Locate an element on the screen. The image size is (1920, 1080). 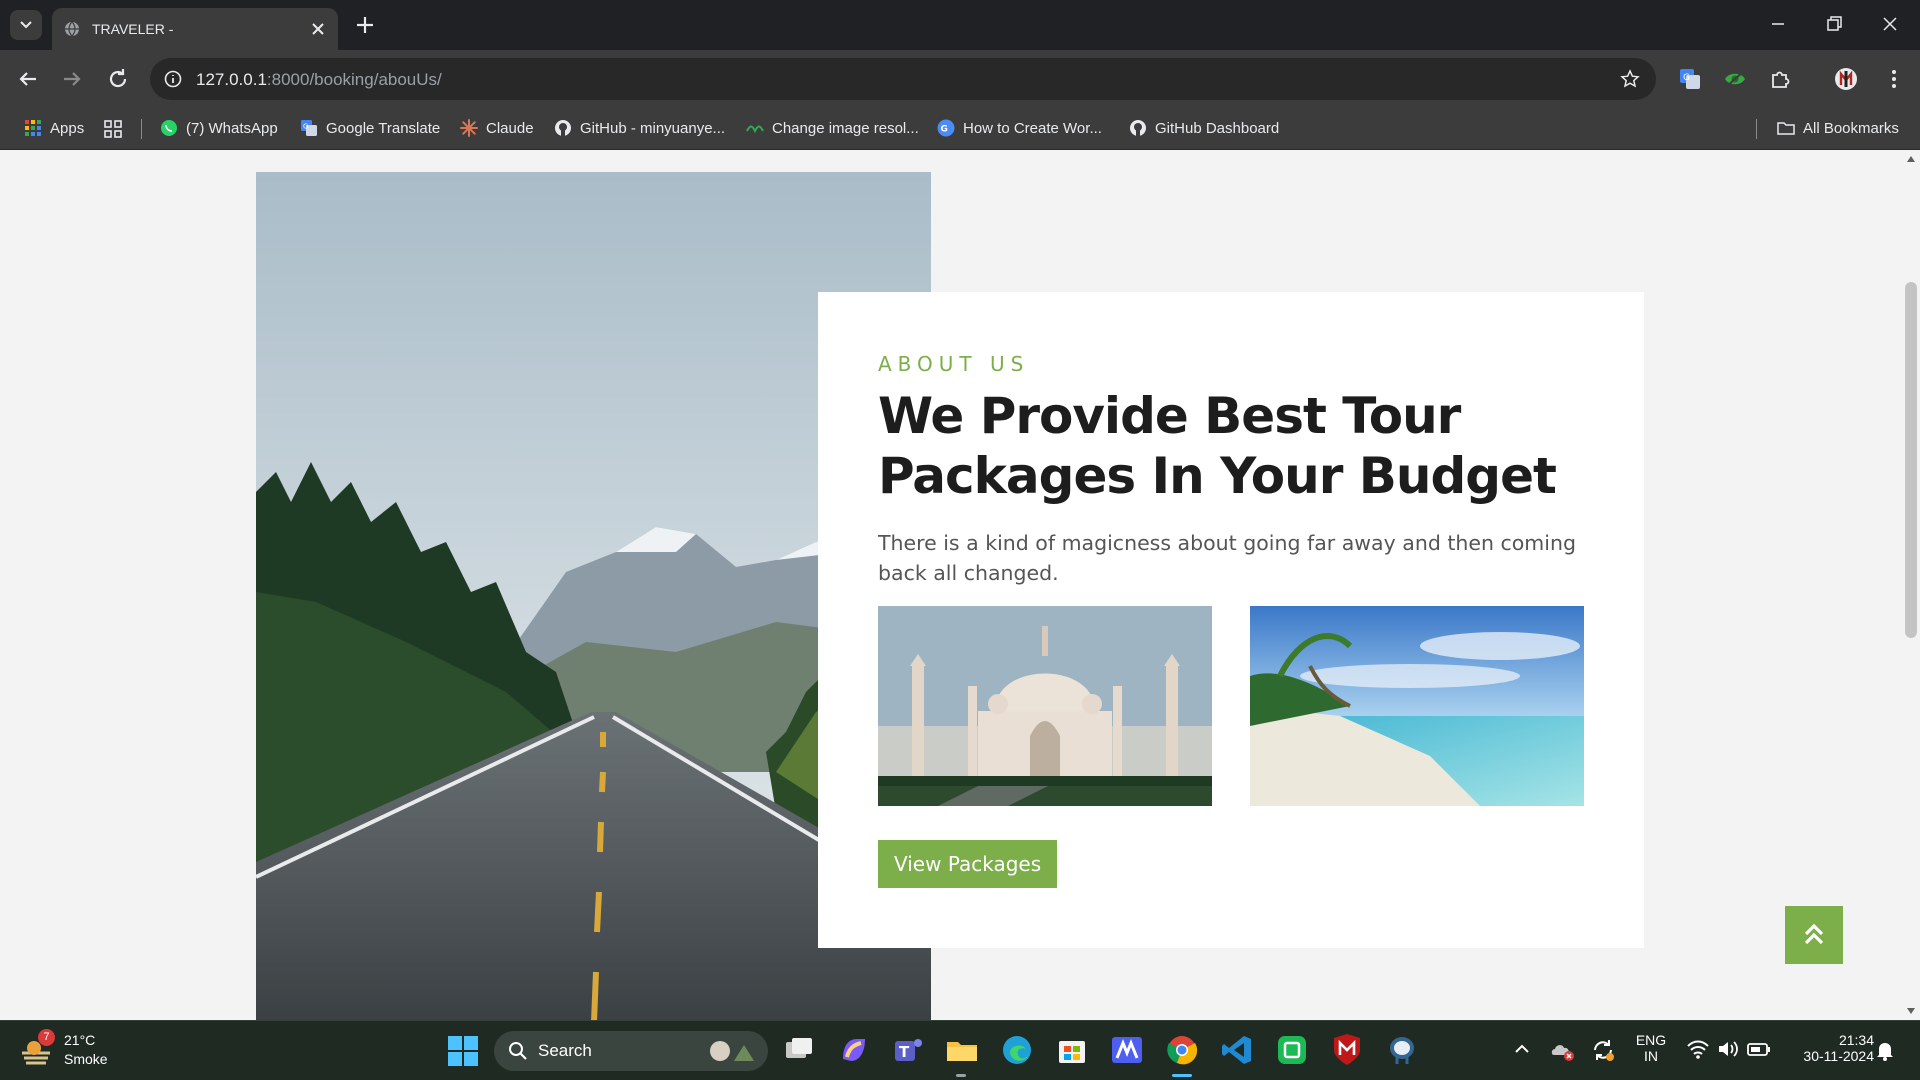
eye-extension-icon is located at coordinates (1735, 79).